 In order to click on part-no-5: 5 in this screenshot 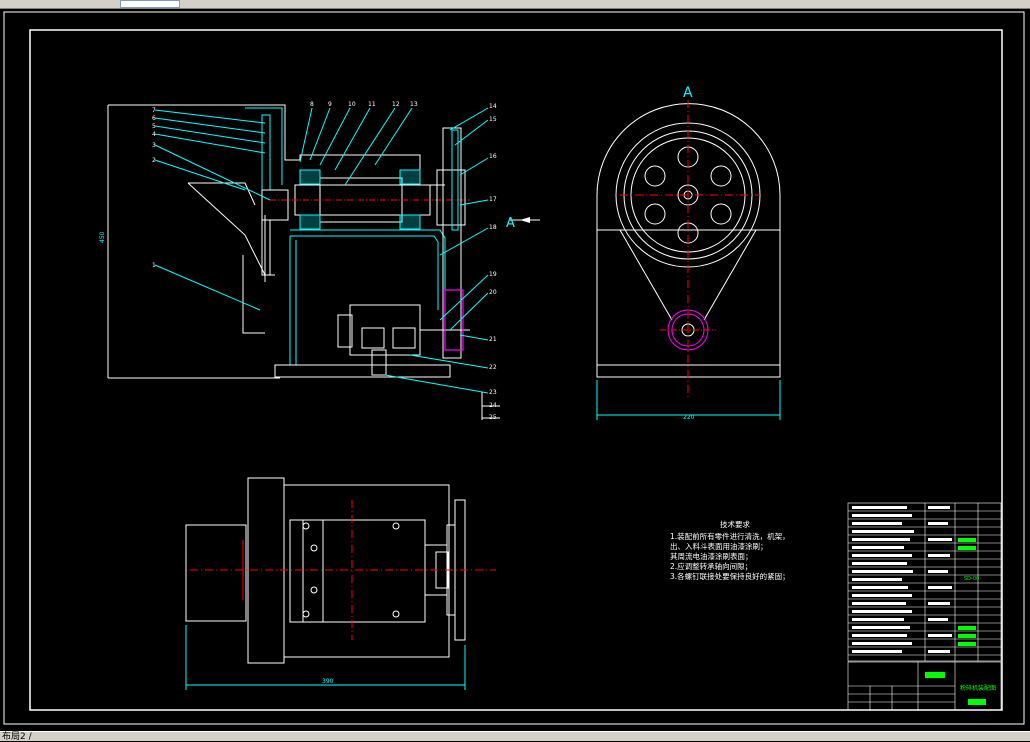, I will do `click(154, 126)`.